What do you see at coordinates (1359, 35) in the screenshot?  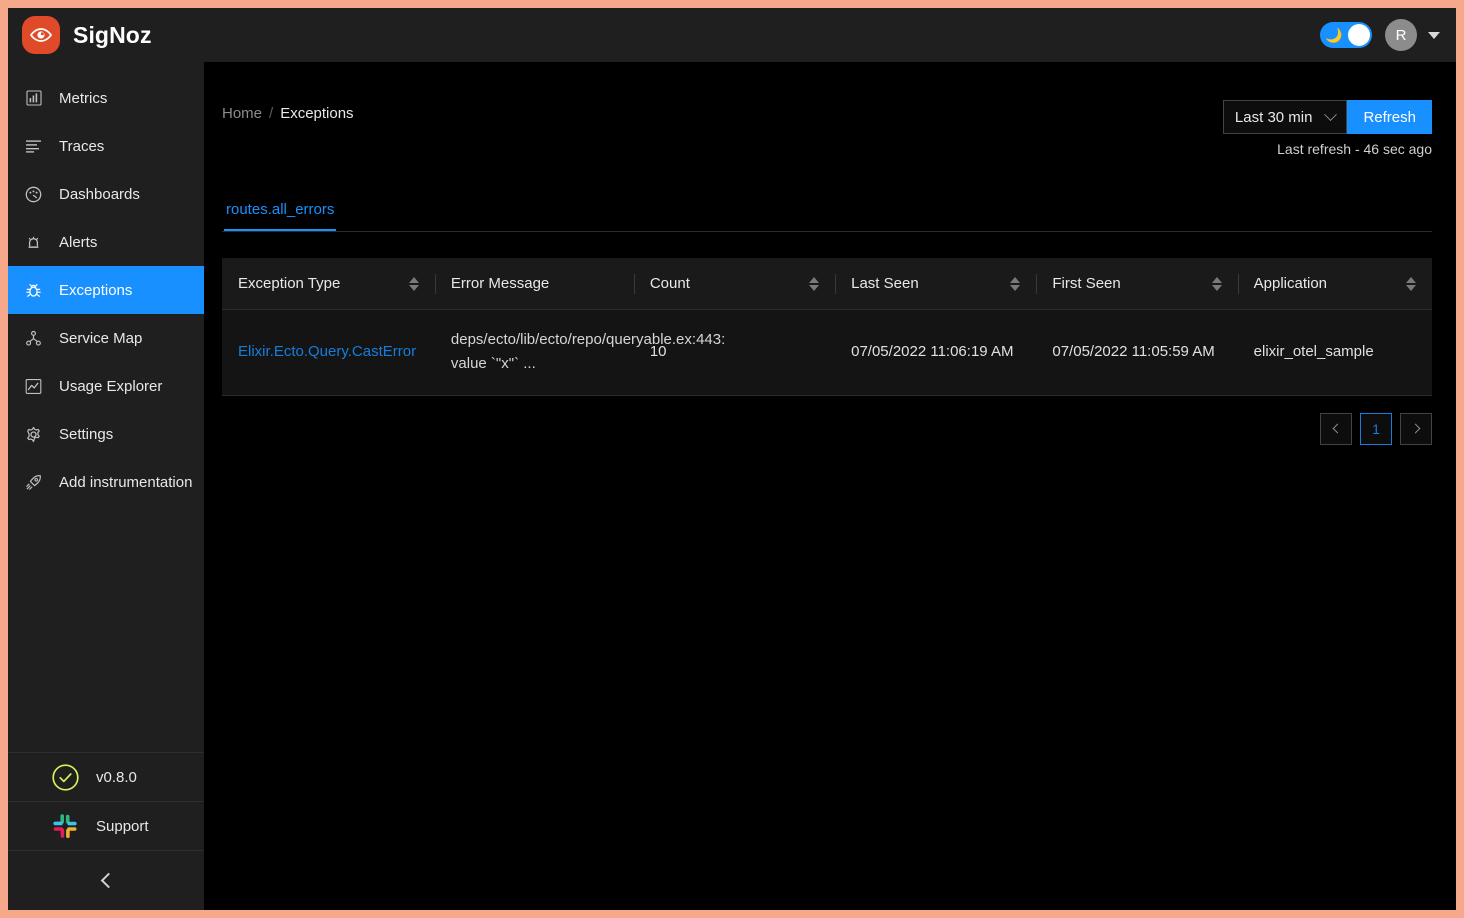 I see `toggle-knob` at bounding box center [1359, 35].